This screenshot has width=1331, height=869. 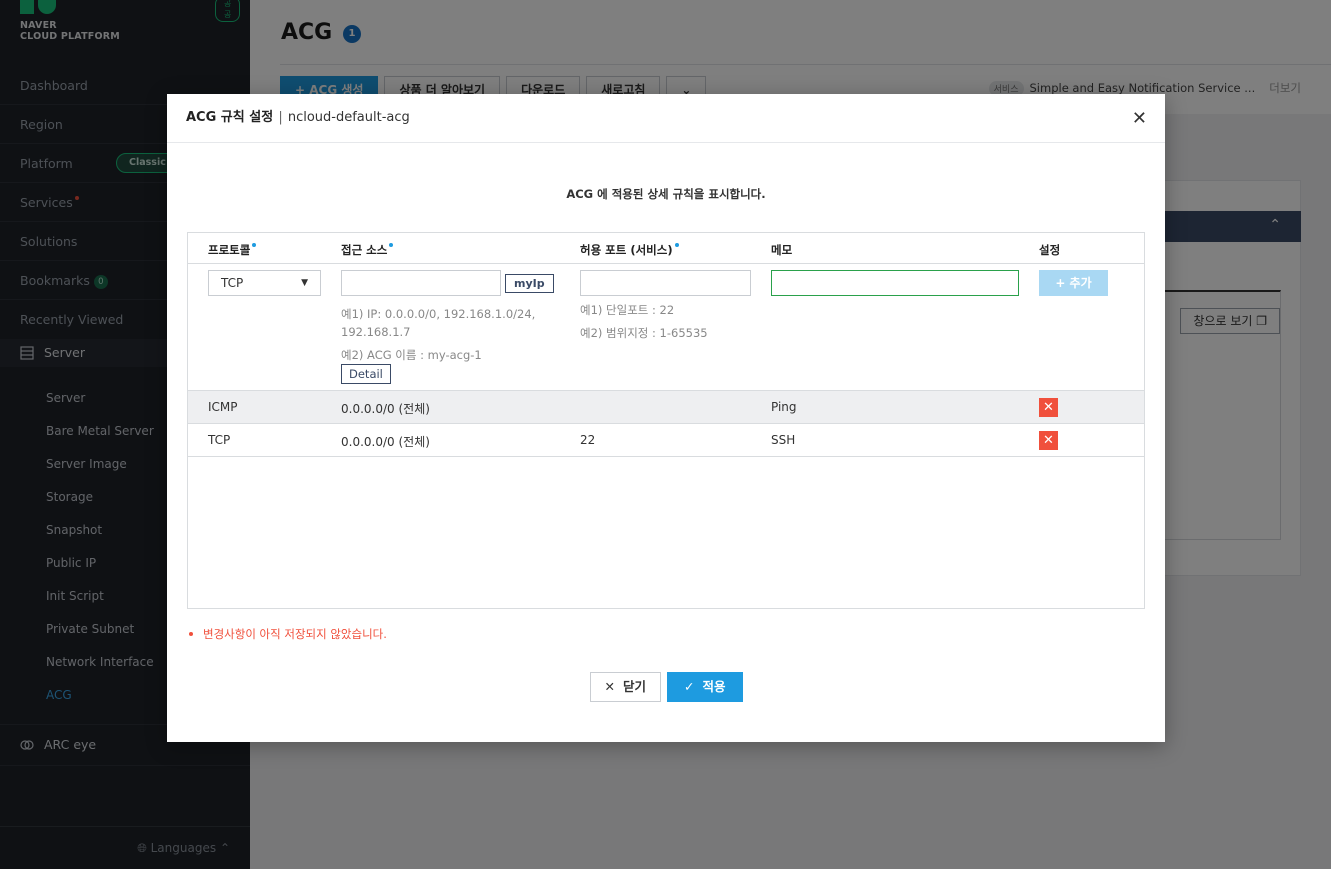 I want to click on add-rule-button: + 추가, so click(x=1073, y=283).